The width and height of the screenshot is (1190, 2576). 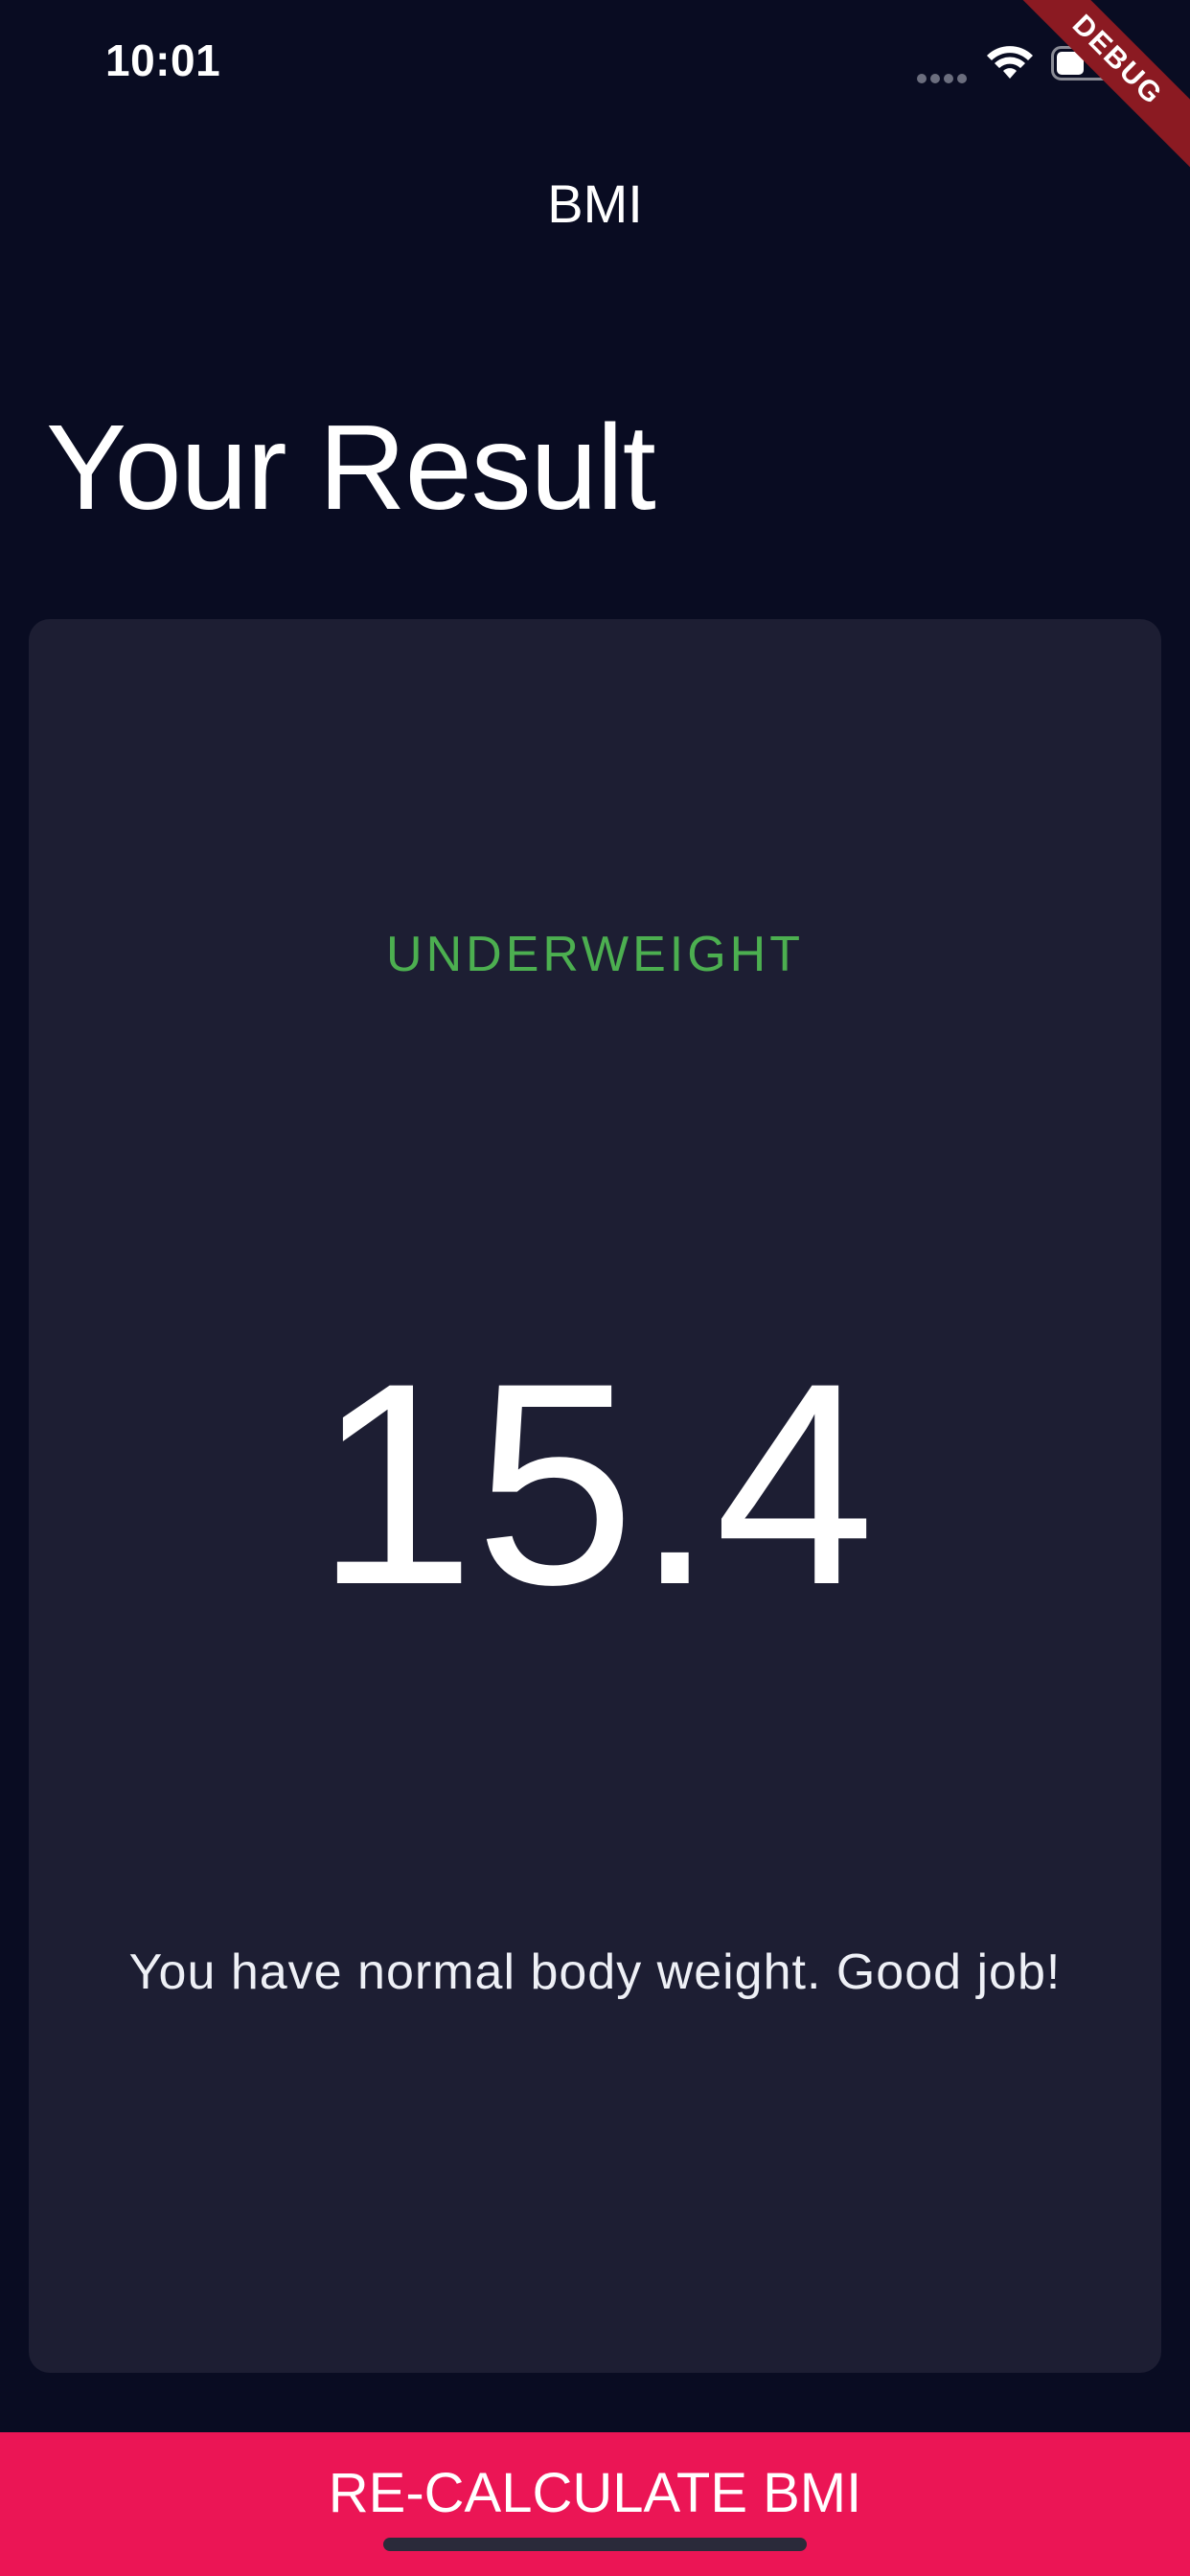 I want to click on bmi-value: 15.4, so click(x=595, y=1483).